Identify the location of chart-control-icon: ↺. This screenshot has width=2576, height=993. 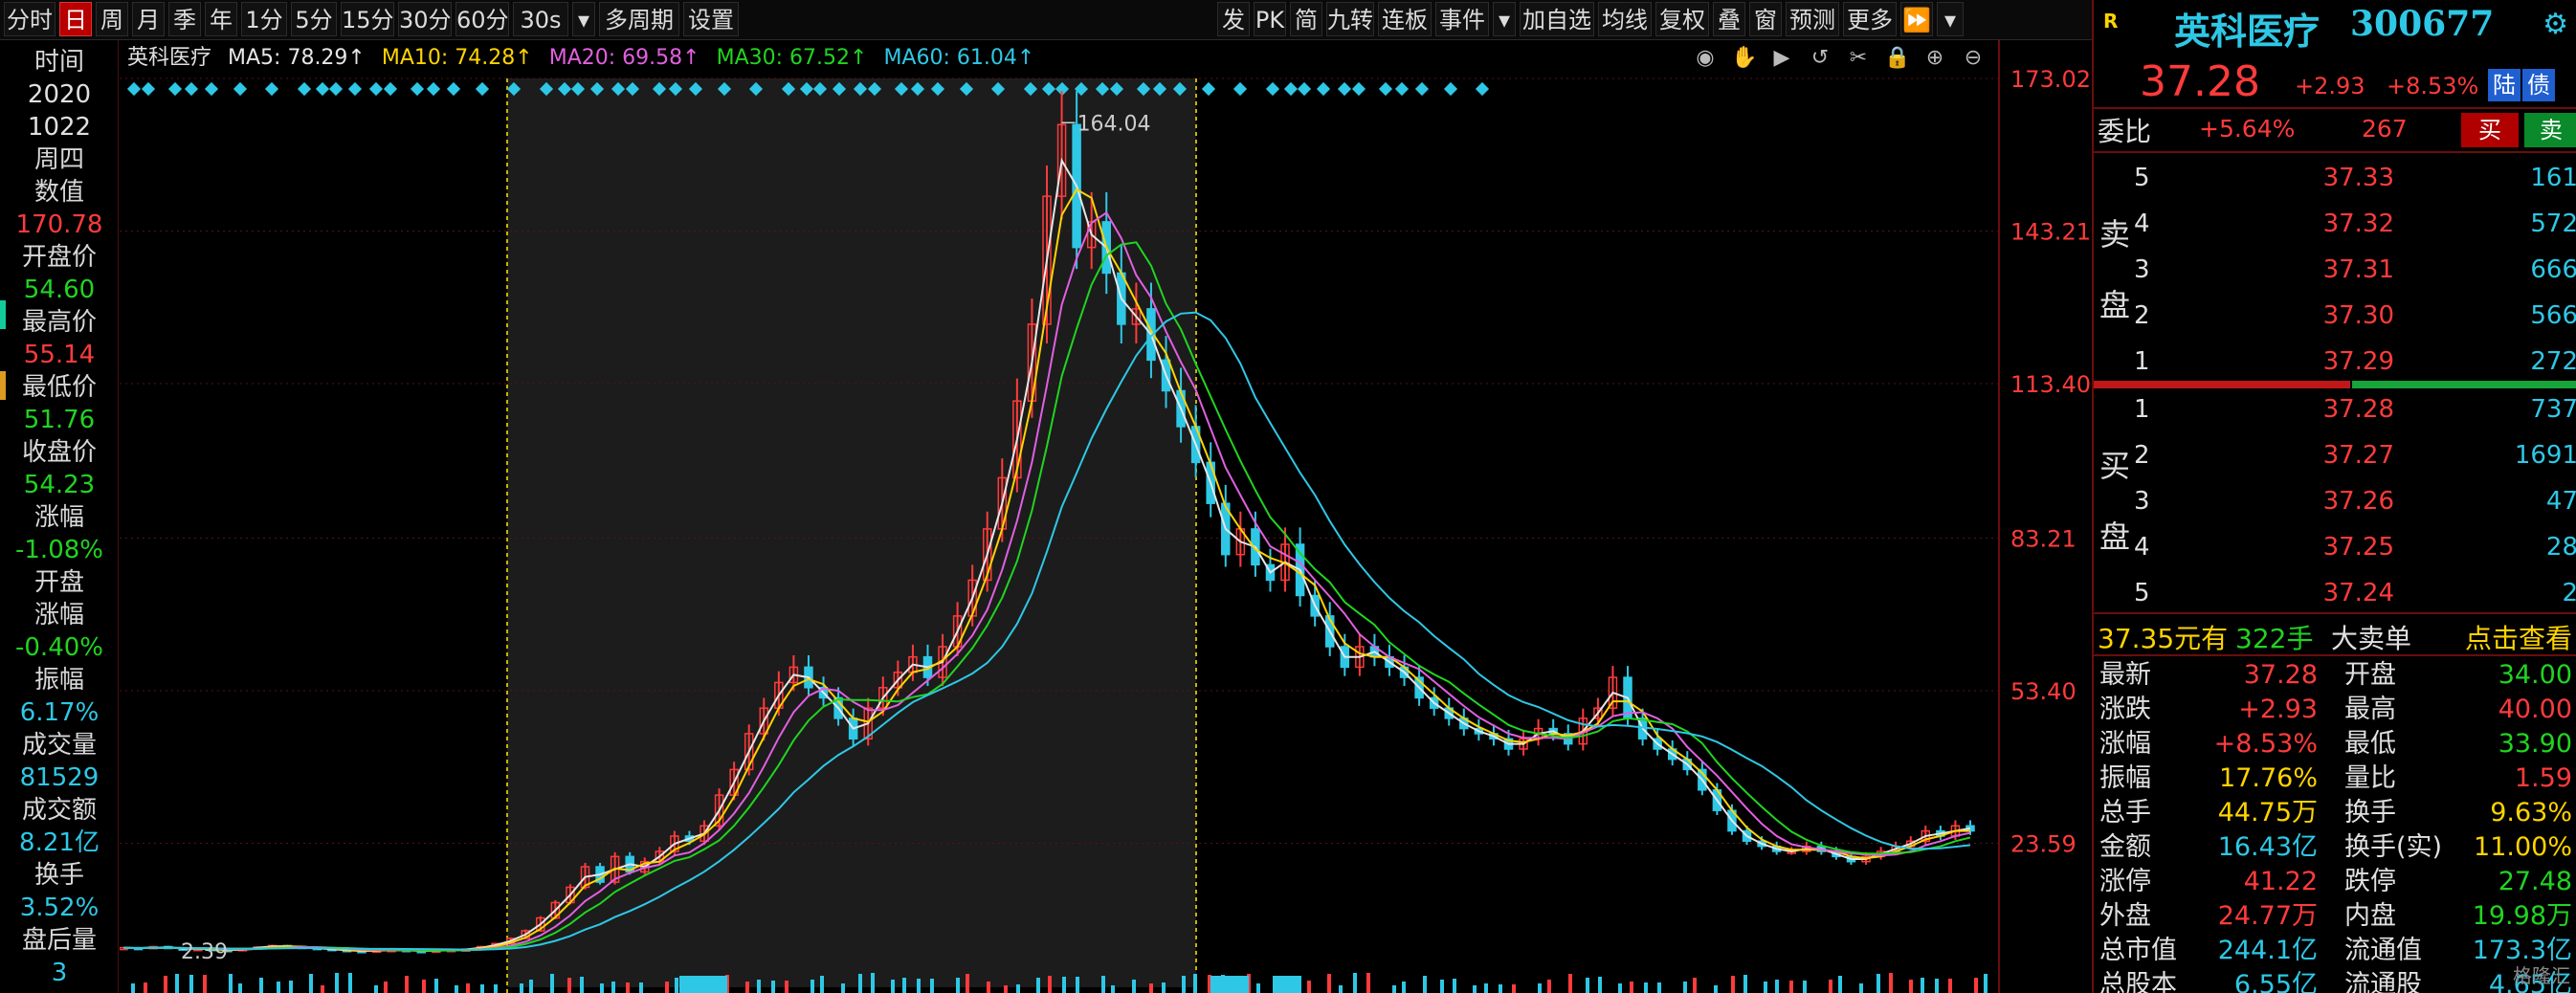
(1820, 58).